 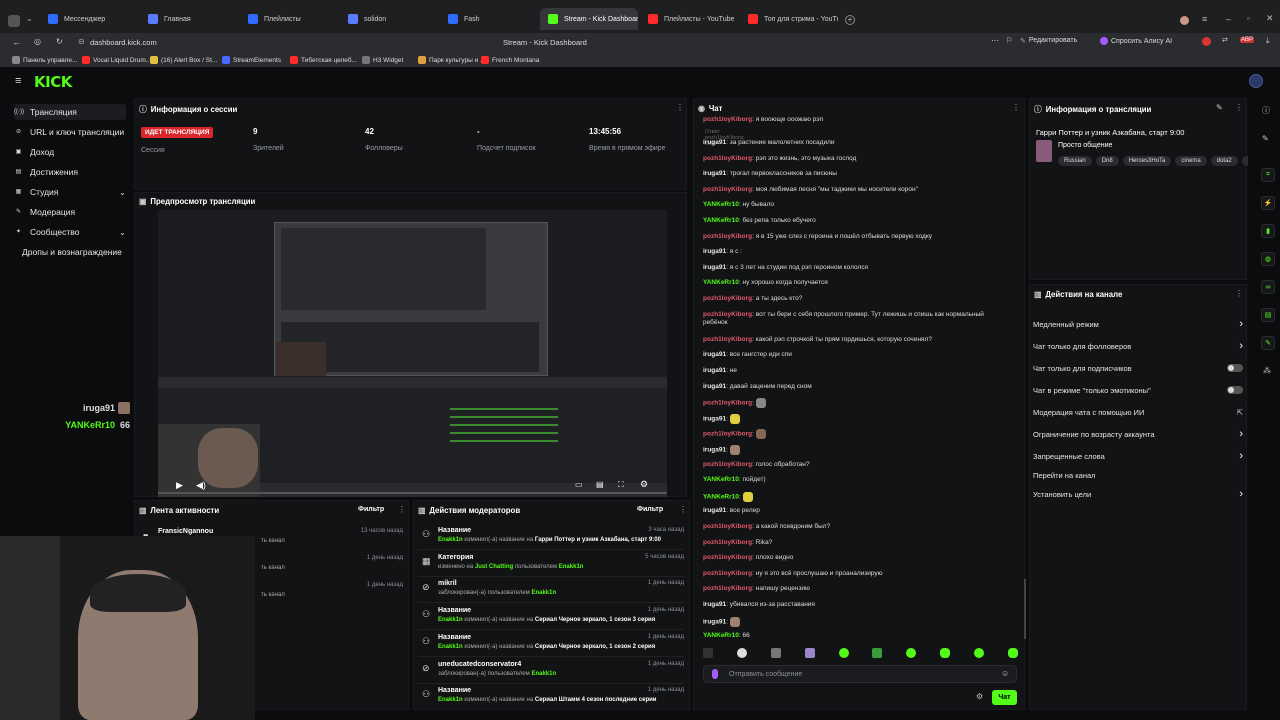 I want to click on user-avatar, so click(x=1256, y=81).